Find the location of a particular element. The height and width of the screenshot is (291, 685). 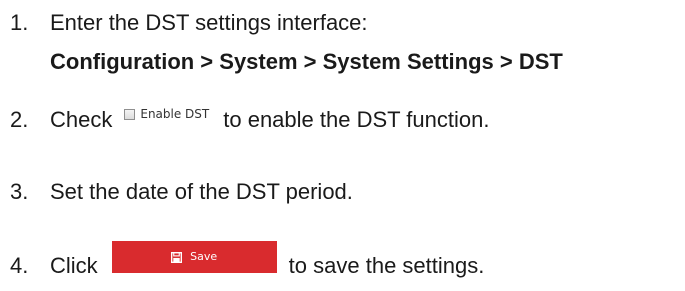

step-4: 4. Click Save to save the settings. is located at coordinates (247, 261).